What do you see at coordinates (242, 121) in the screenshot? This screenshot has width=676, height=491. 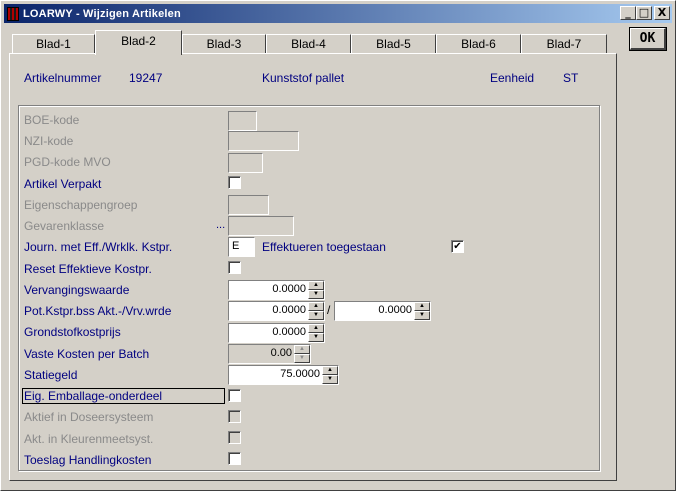 I see `boe-field` at bounding box center [242, 121].